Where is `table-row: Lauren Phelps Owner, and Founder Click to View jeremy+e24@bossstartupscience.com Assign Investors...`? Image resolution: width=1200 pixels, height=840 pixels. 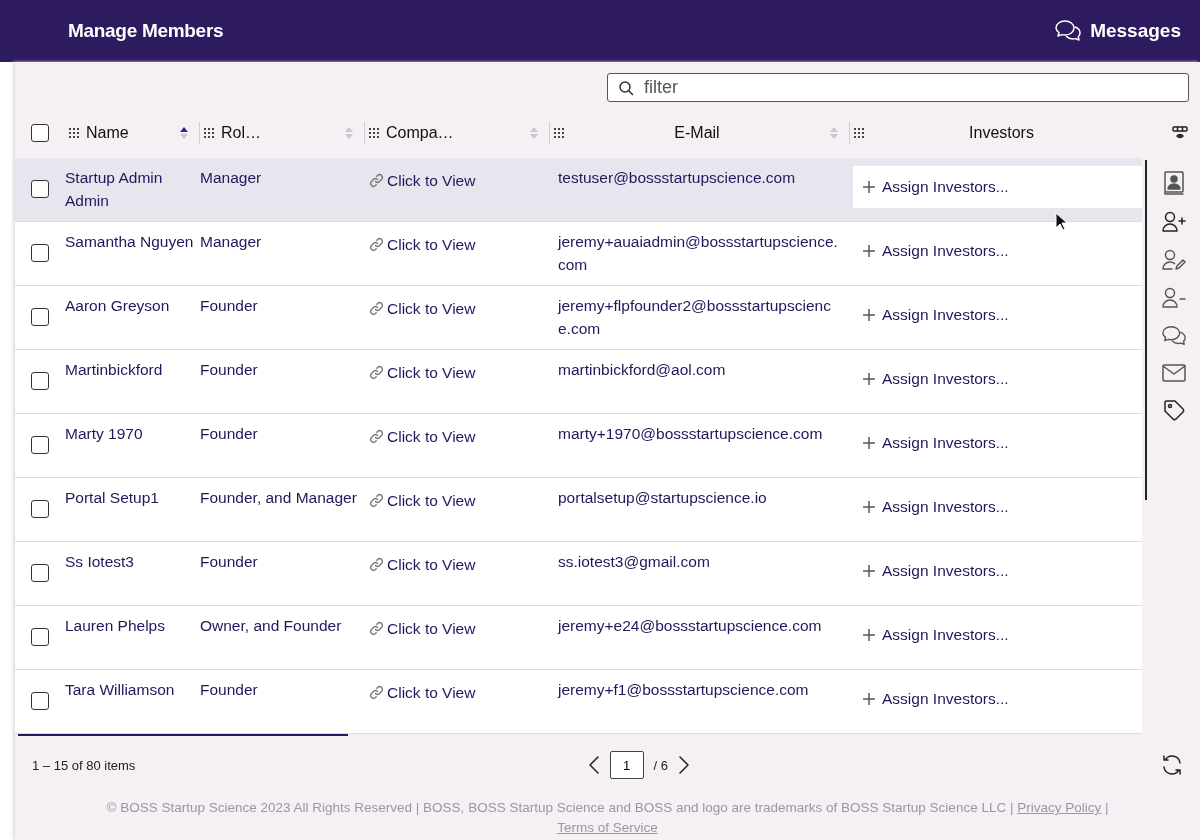
table-row: Lauren Phelps Owner, and Founder Click to View jeremy+e24@bossstartupscience.com Assign Investors... is located at coordinates (578, 638).